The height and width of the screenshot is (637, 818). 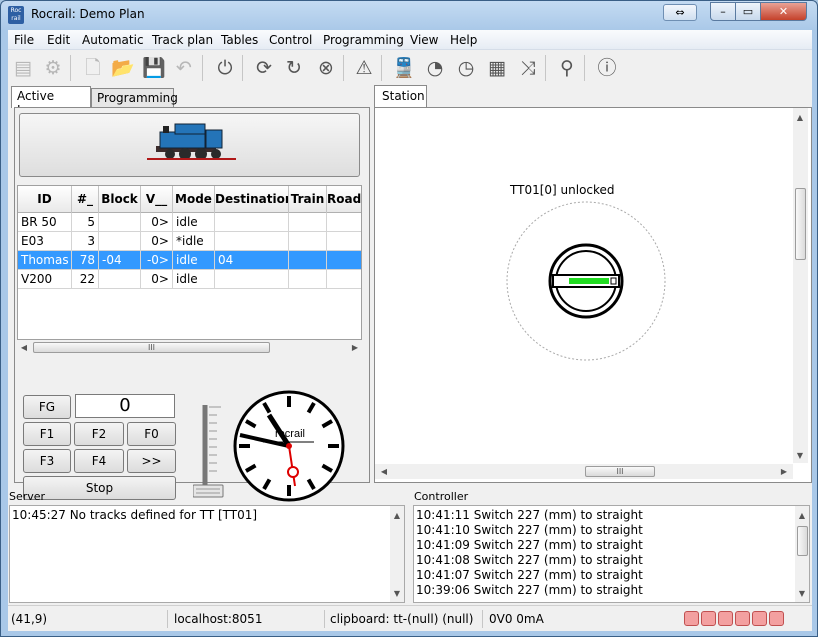 What do you see at coordinates (24, 40) in the screenshot?
I see `menu-file: File` at bounding box center [24, 40].